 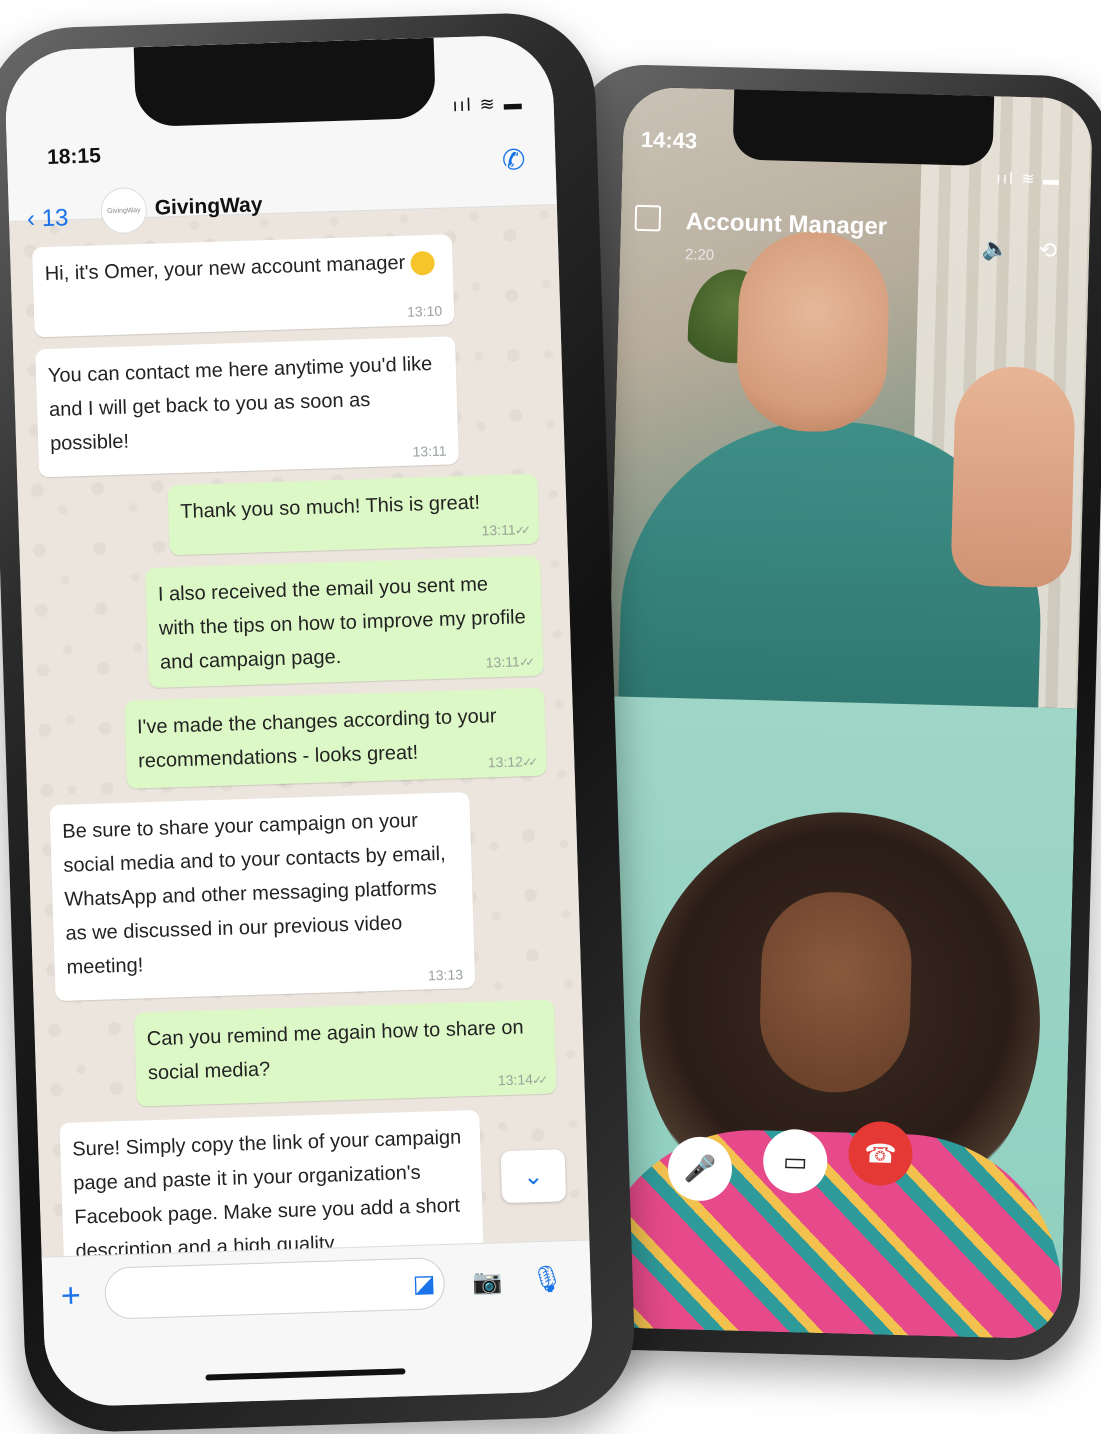 What do you see at coordinates (813, 331) in the screenshot?
I see `remote-person-head` at bounding box center [813, 331].